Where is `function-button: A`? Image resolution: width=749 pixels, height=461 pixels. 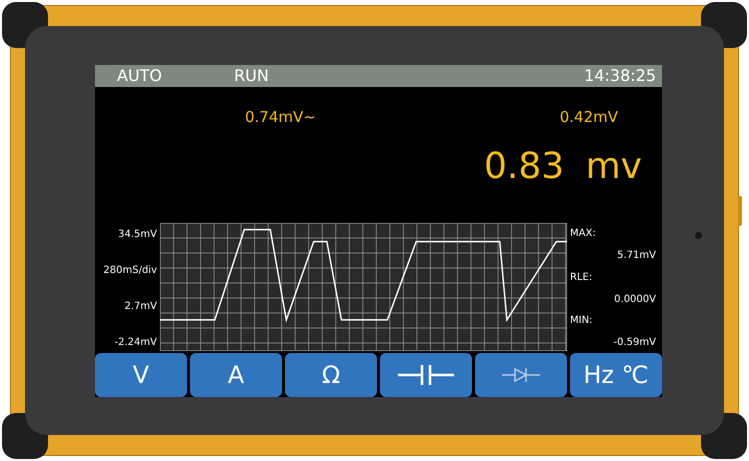
function-button: A is located at coordinates (236, 375).